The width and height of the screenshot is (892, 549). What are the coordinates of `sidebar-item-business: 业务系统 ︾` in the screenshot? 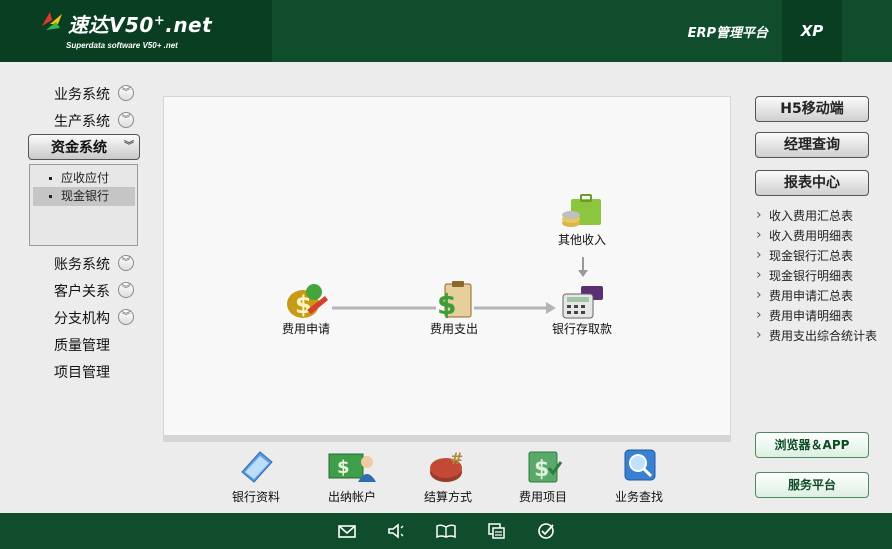 It's located at (84, 94).